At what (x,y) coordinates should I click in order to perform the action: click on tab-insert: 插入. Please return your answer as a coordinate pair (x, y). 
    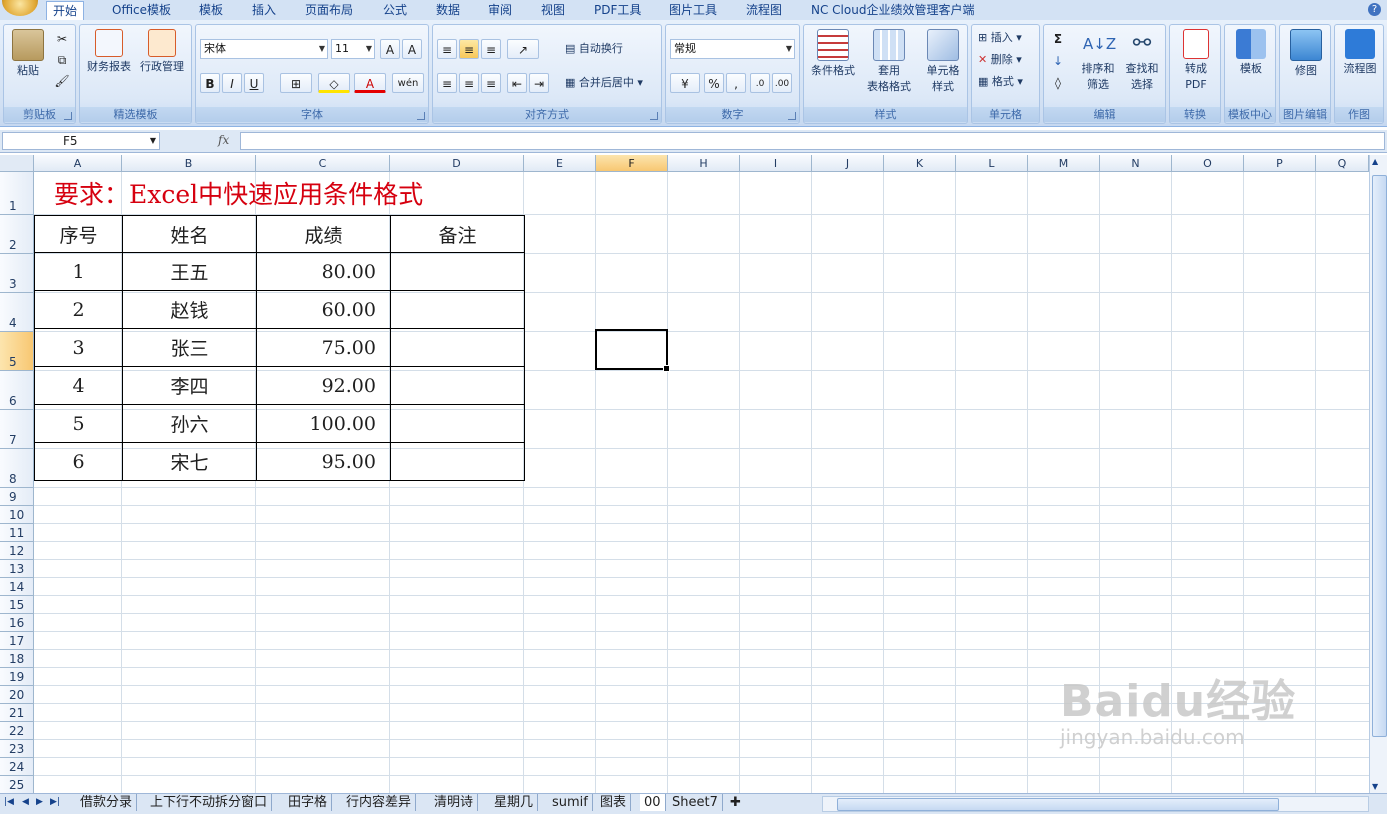
    Looking at the image, I should click on (264, 10).